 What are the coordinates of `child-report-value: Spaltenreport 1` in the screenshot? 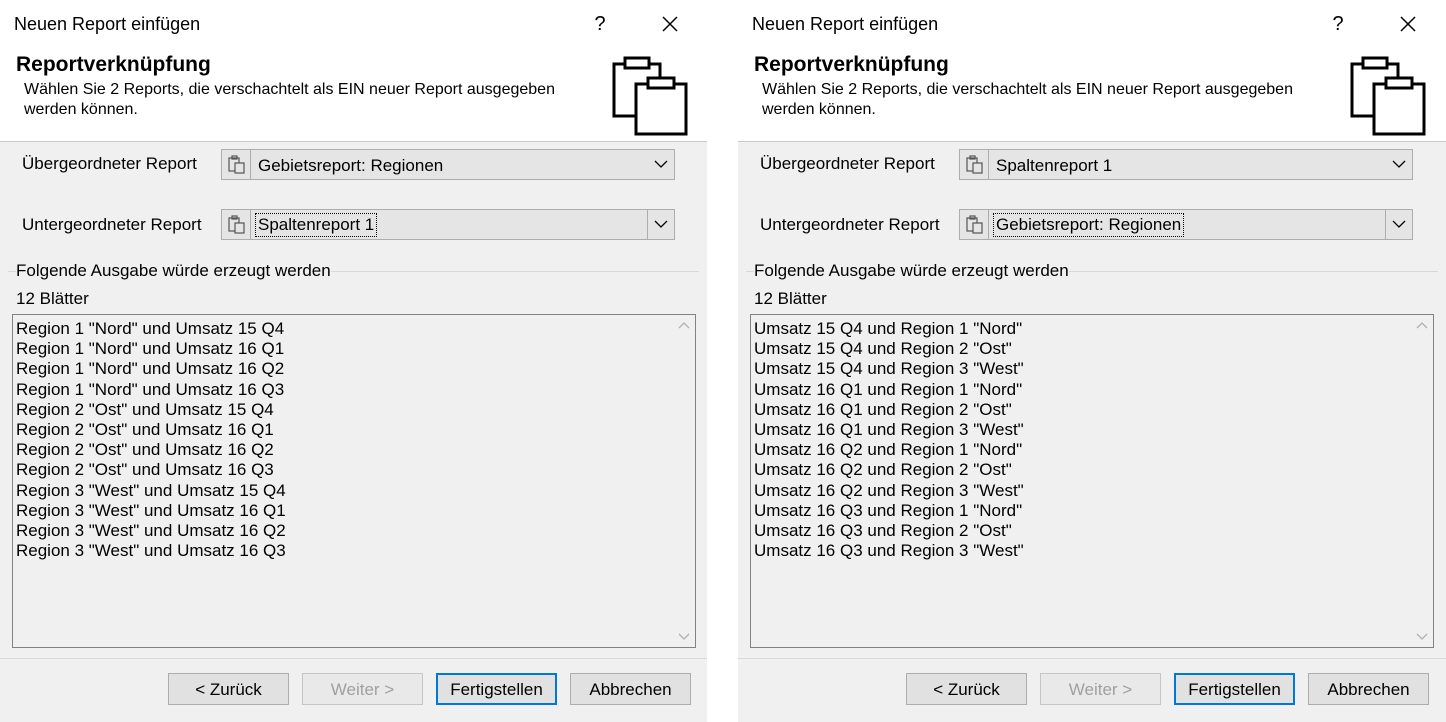 It's located at (316, 225).